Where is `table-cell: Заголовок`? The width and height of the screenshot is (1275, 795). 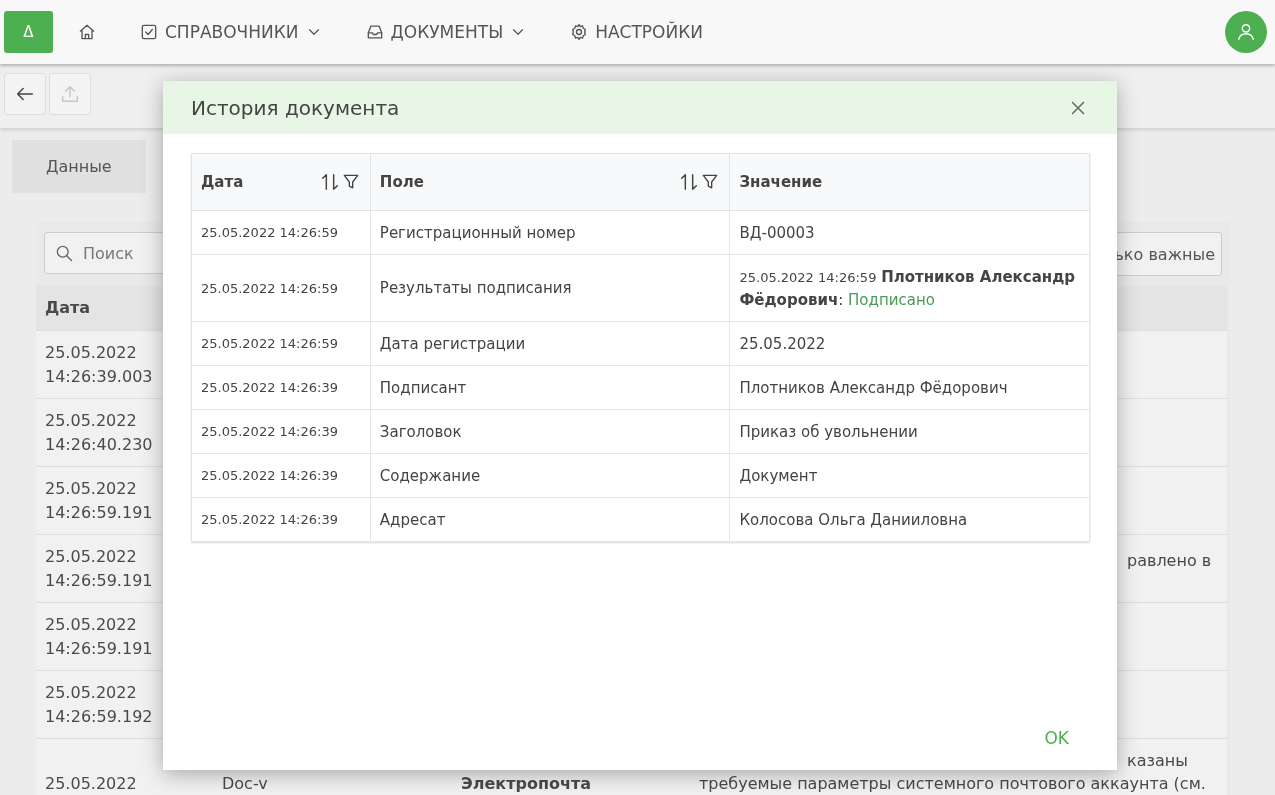
table-cell: Заголовок is located at coordinates (550, 431).